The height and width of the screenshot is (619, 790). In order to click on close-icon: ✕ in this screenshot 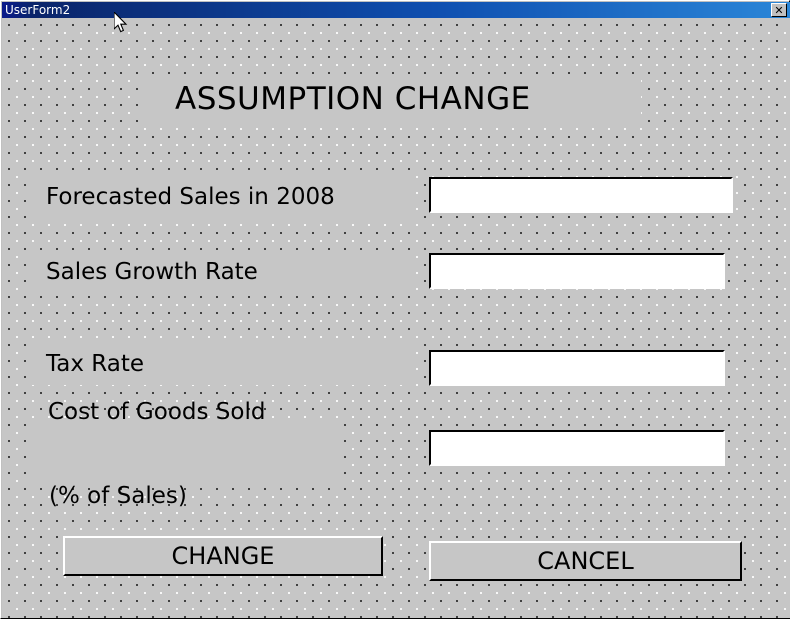, I will do `click(779, 10)`.